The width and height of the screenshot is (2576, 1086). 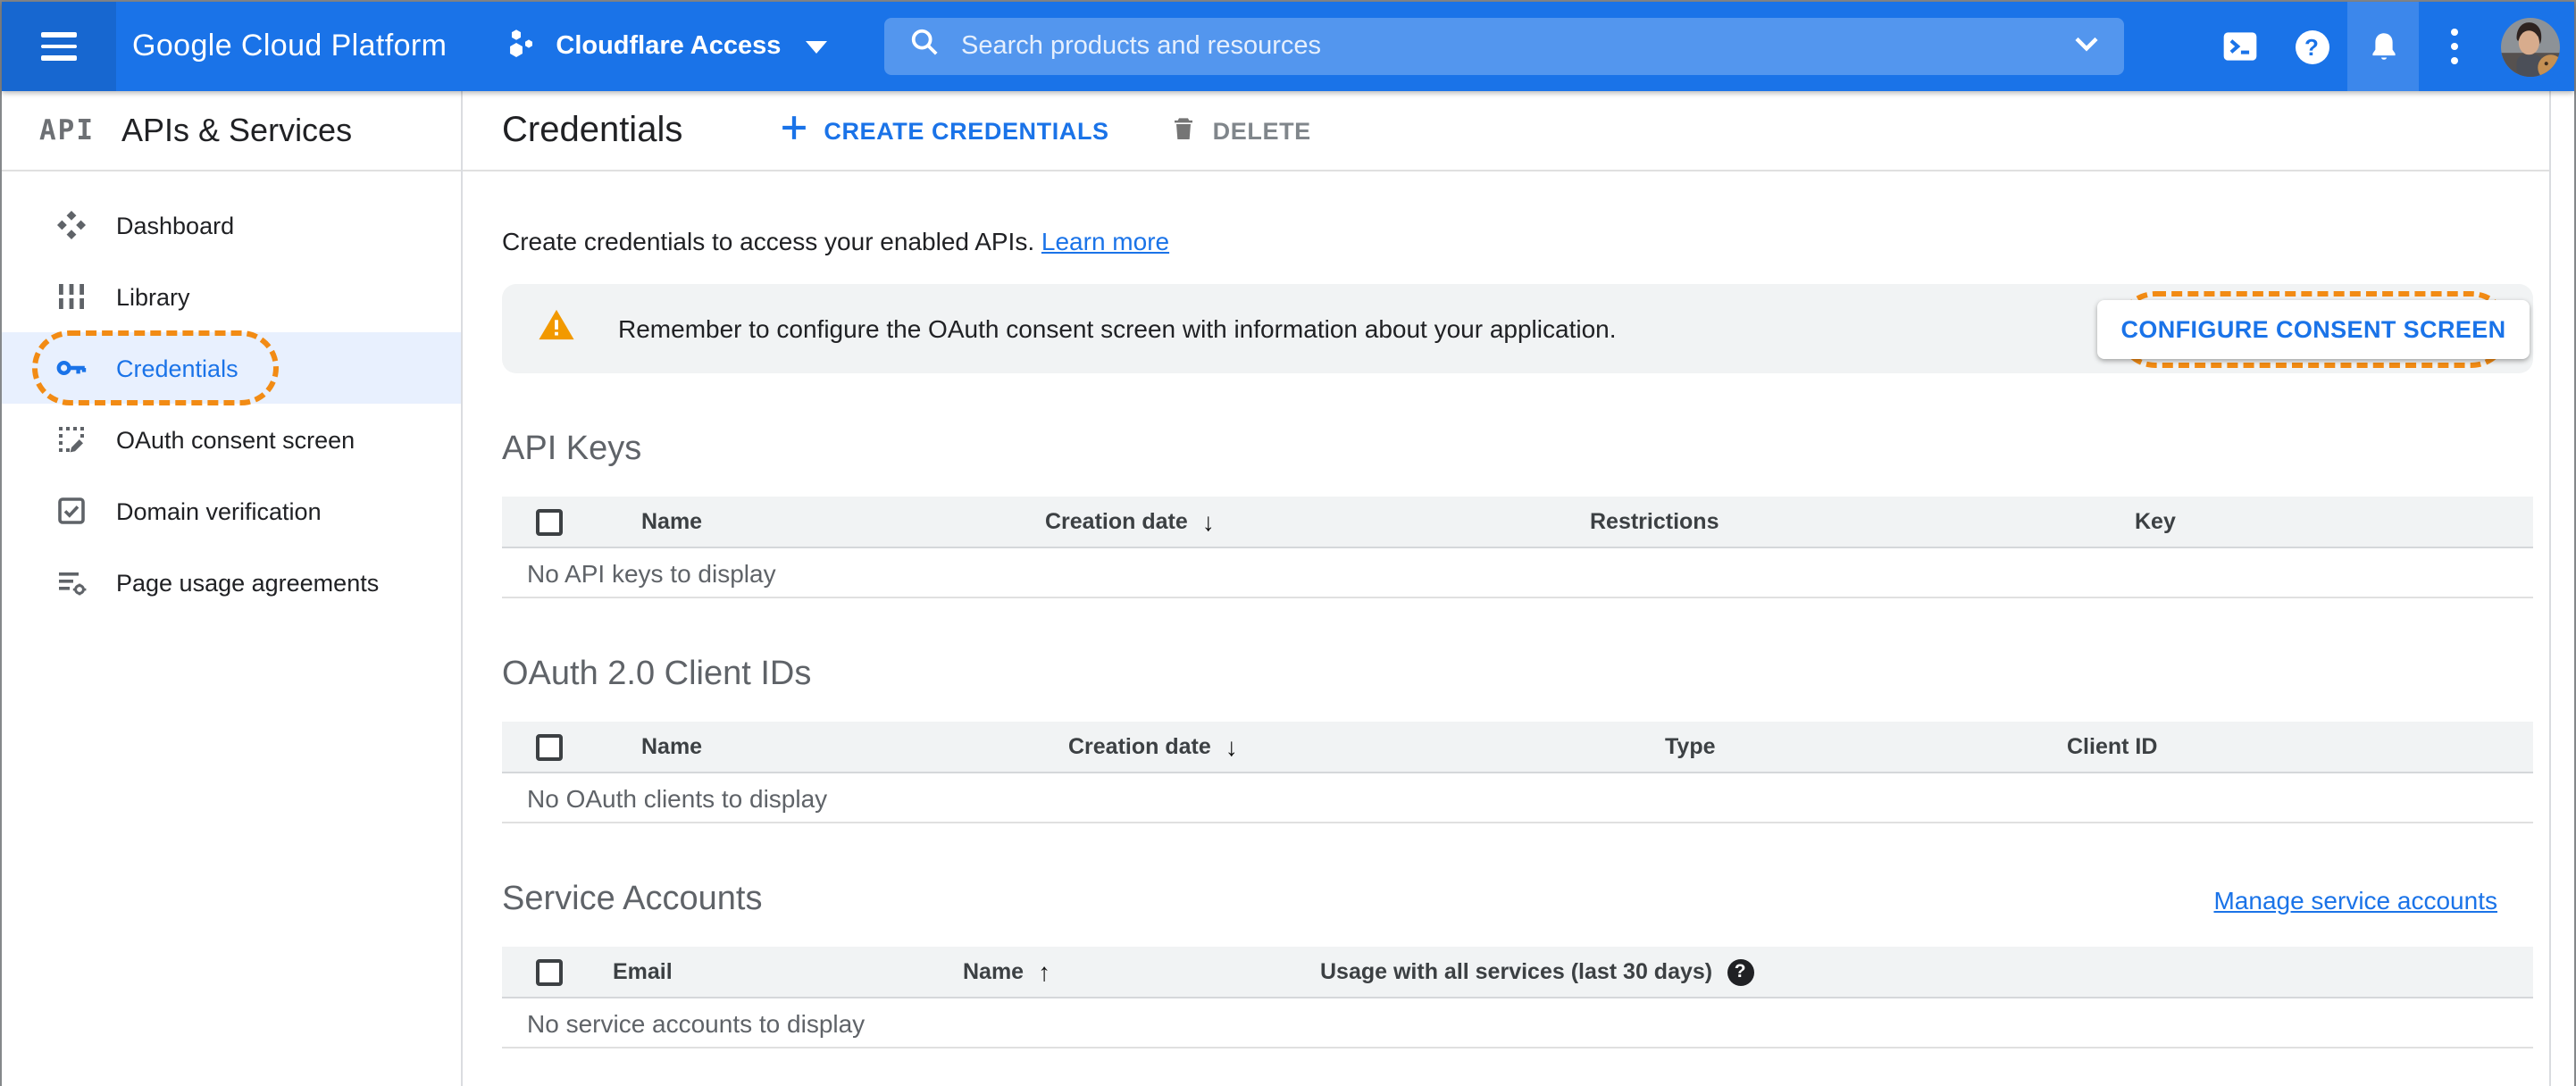 What do you see at coordinates (925, 46) in the screenshot?
I see `search-icon` at bounding box center [925, 46].